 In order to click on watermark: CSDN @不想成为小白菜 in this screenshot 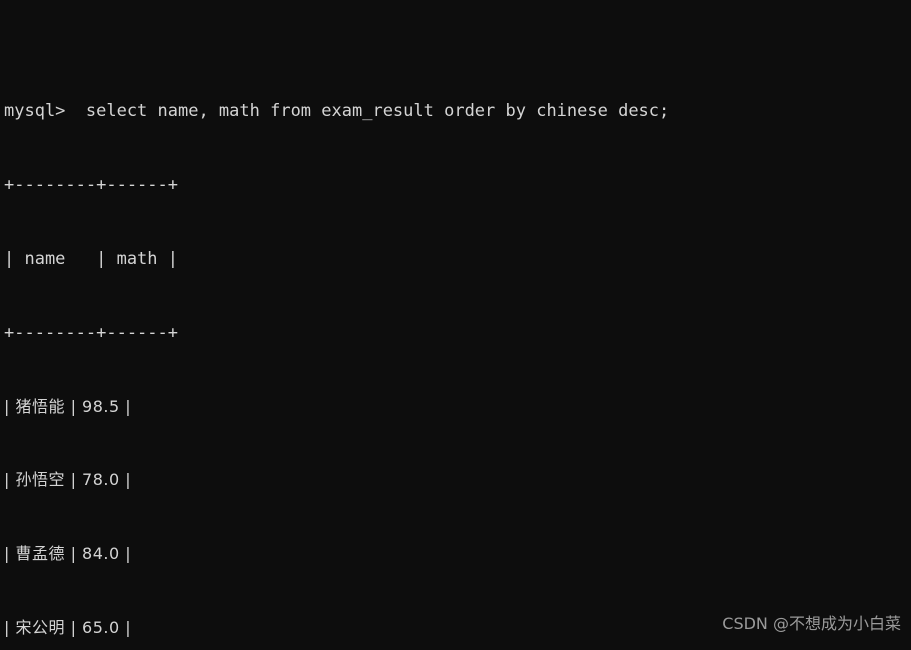, I will do `click(811, 624)`.